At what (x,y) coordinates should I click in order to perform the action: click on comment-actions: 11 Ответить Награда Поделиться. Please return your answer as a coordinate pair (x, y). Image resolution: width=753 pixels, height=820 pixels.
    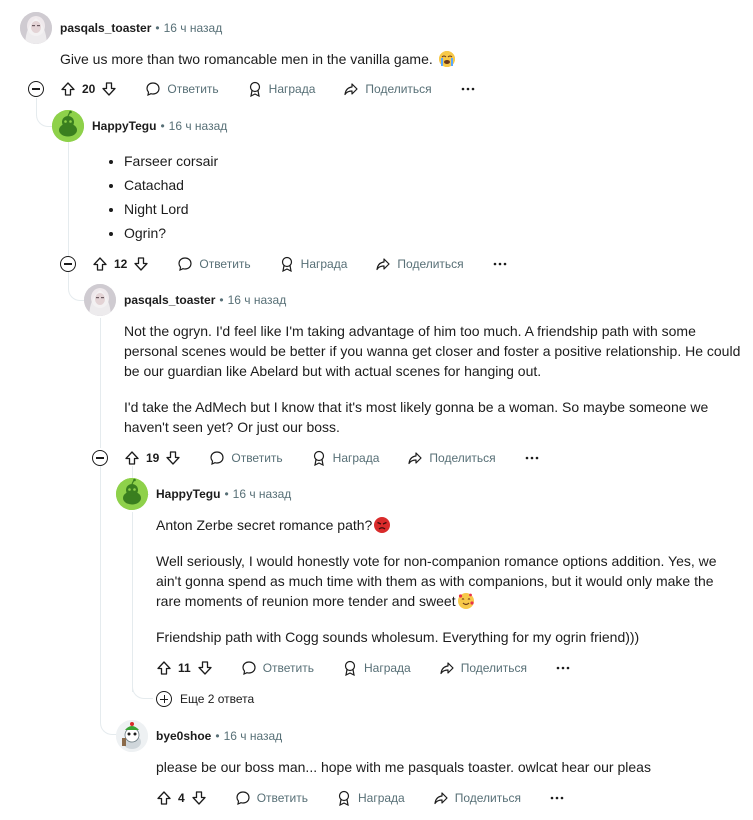
    Looking at the image, I should click on (363, 668).